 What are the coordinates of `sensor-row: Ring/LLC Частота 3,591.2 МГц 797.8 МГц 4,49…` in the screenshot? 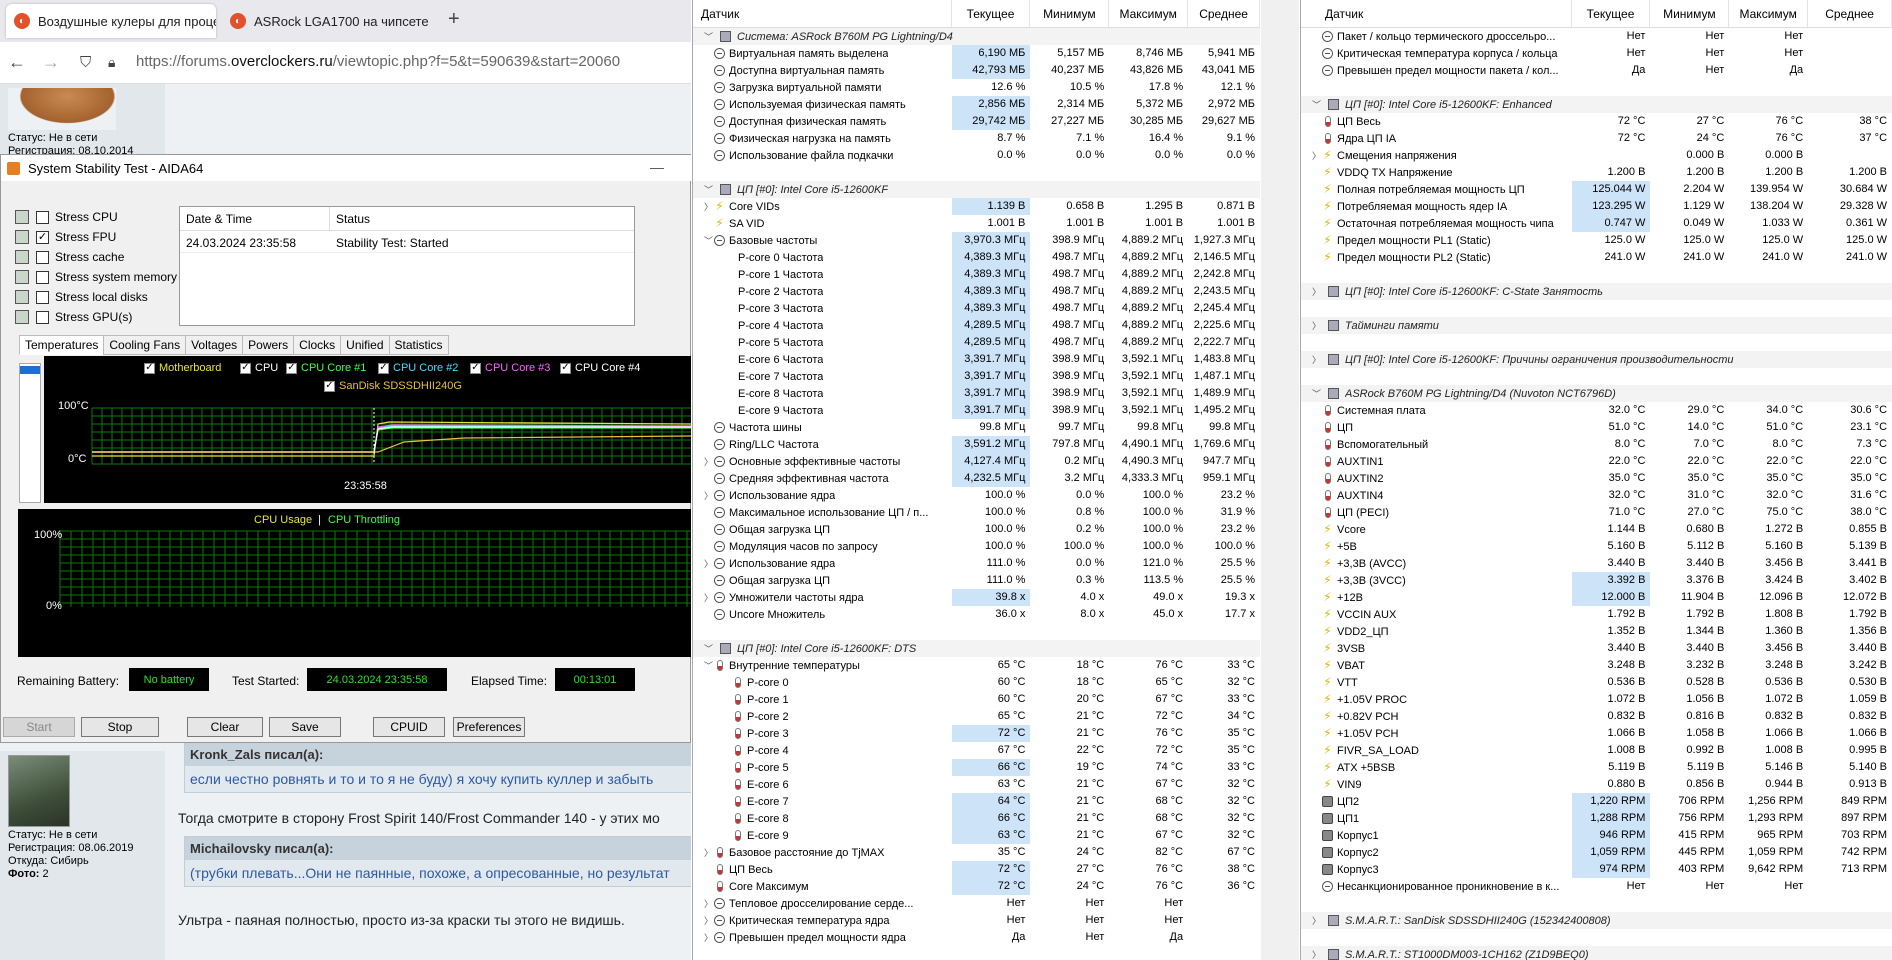 It's located at (976, 444).